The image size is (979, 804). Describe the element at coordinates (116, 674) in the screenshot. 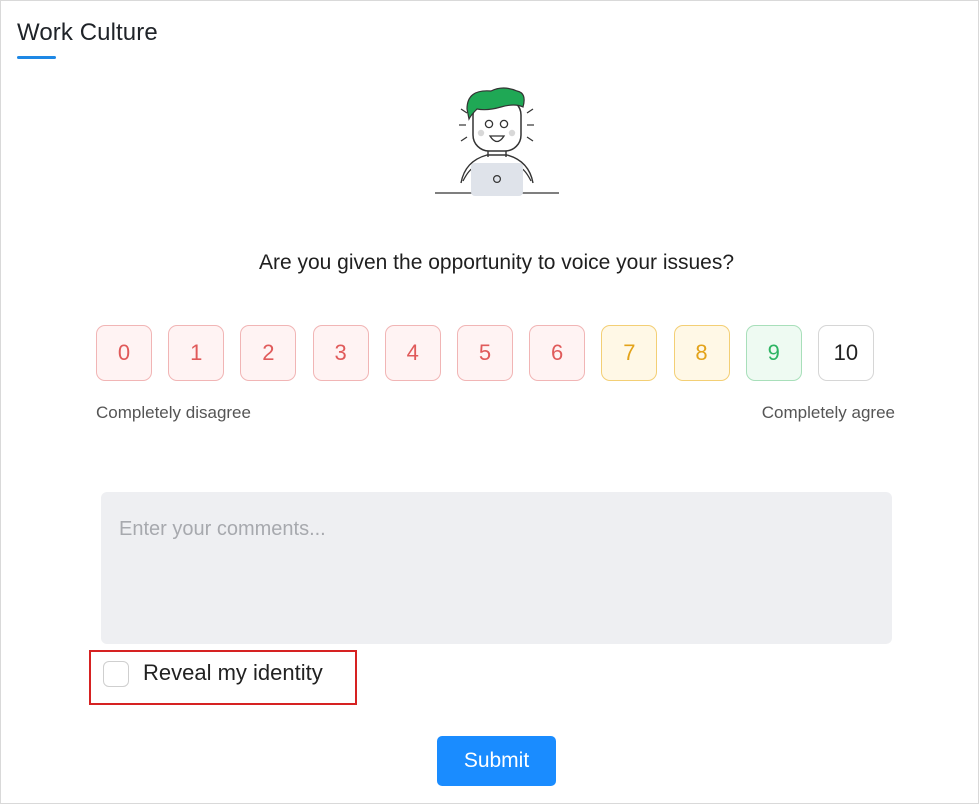

I see `reveal-identity-checkbox` at that location.